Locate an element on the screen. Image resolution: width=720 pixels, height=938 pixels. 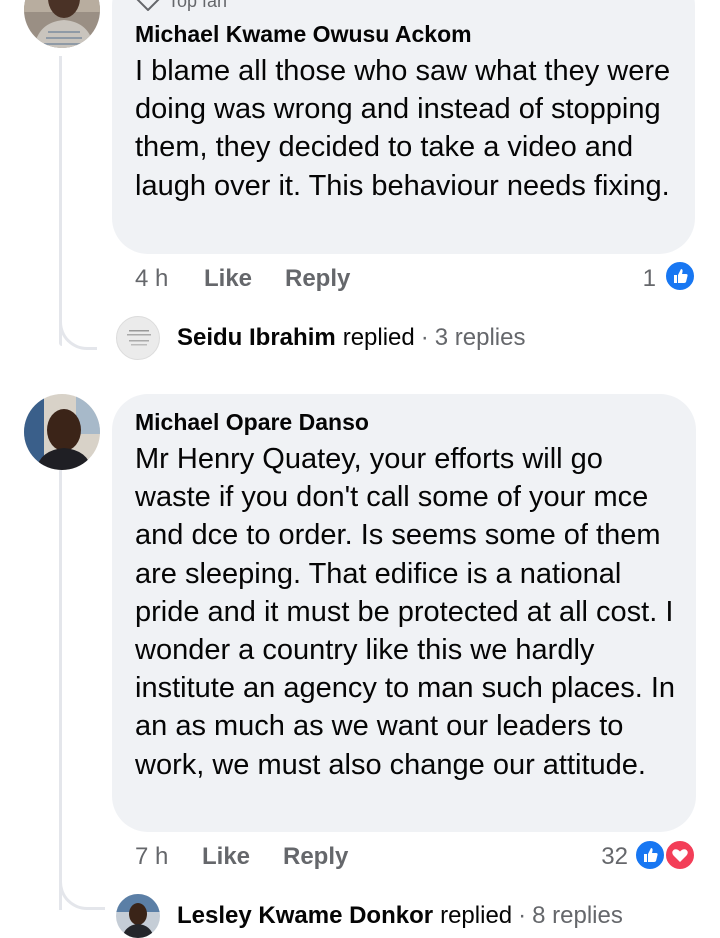
comment-author: Michael Opare Danso is located at coordinates (252, 422).